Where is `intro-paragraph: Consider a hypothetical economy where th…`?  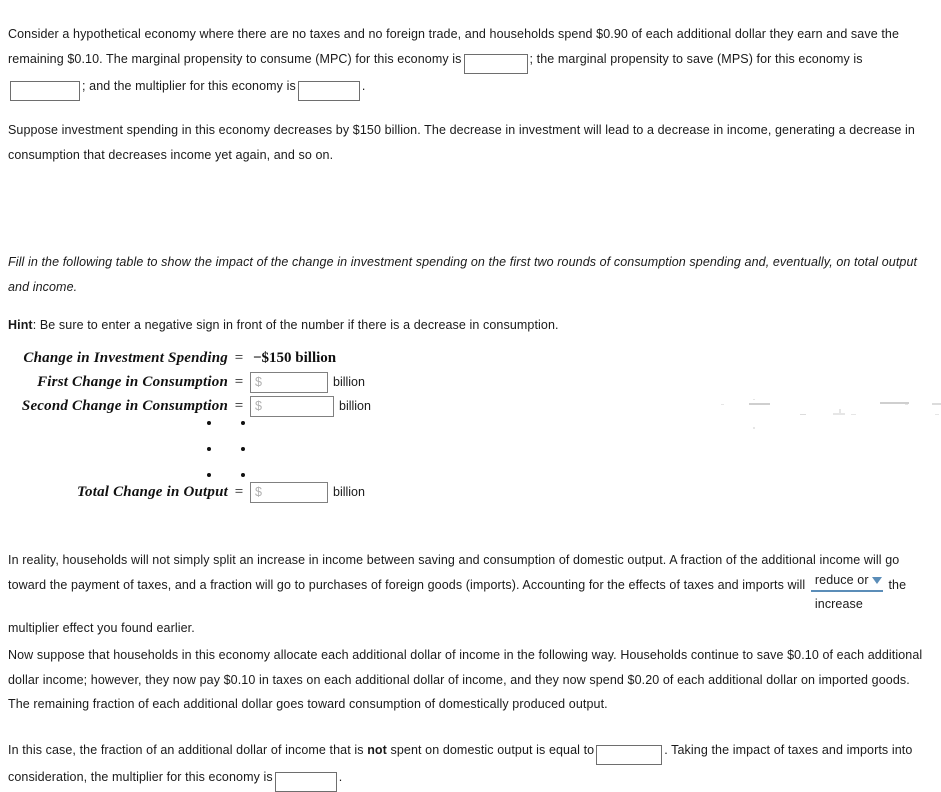 intro-paragraph: Consider a hypothetical economy where th… is located at coordinates (465, 61).